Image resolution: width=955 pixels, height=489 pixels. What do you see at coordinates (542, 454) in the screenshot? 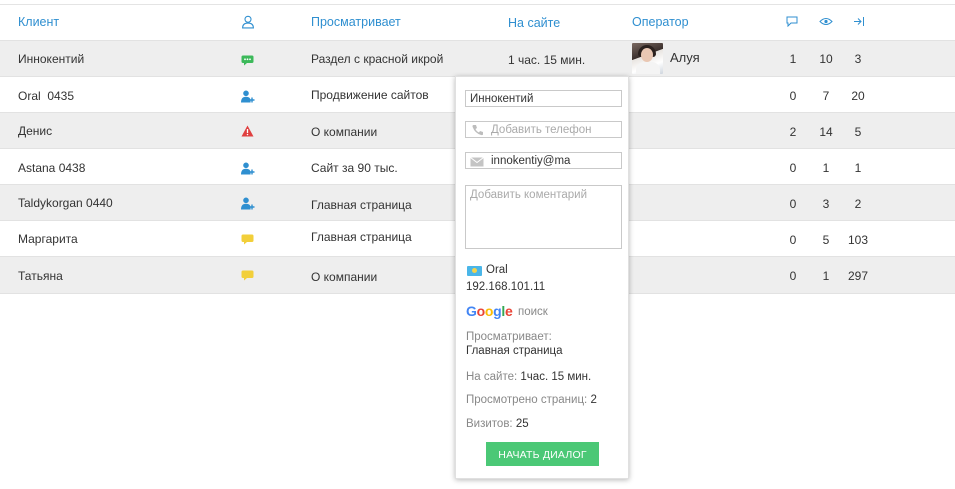
I see `start-dialog-button: НАЧАТЬ ДИАЛОГ` at bounding box center [542, 454].